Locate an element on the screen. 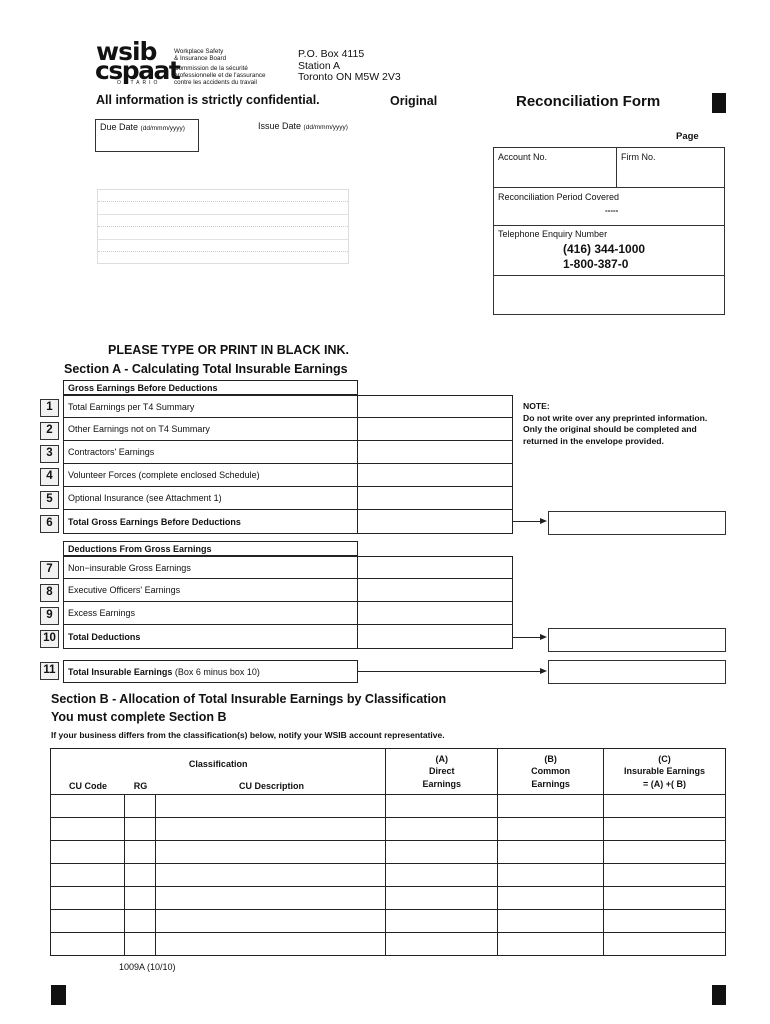 The image size is (770, 1024). line-number-4: 4 is located at coordinates (49, 477).